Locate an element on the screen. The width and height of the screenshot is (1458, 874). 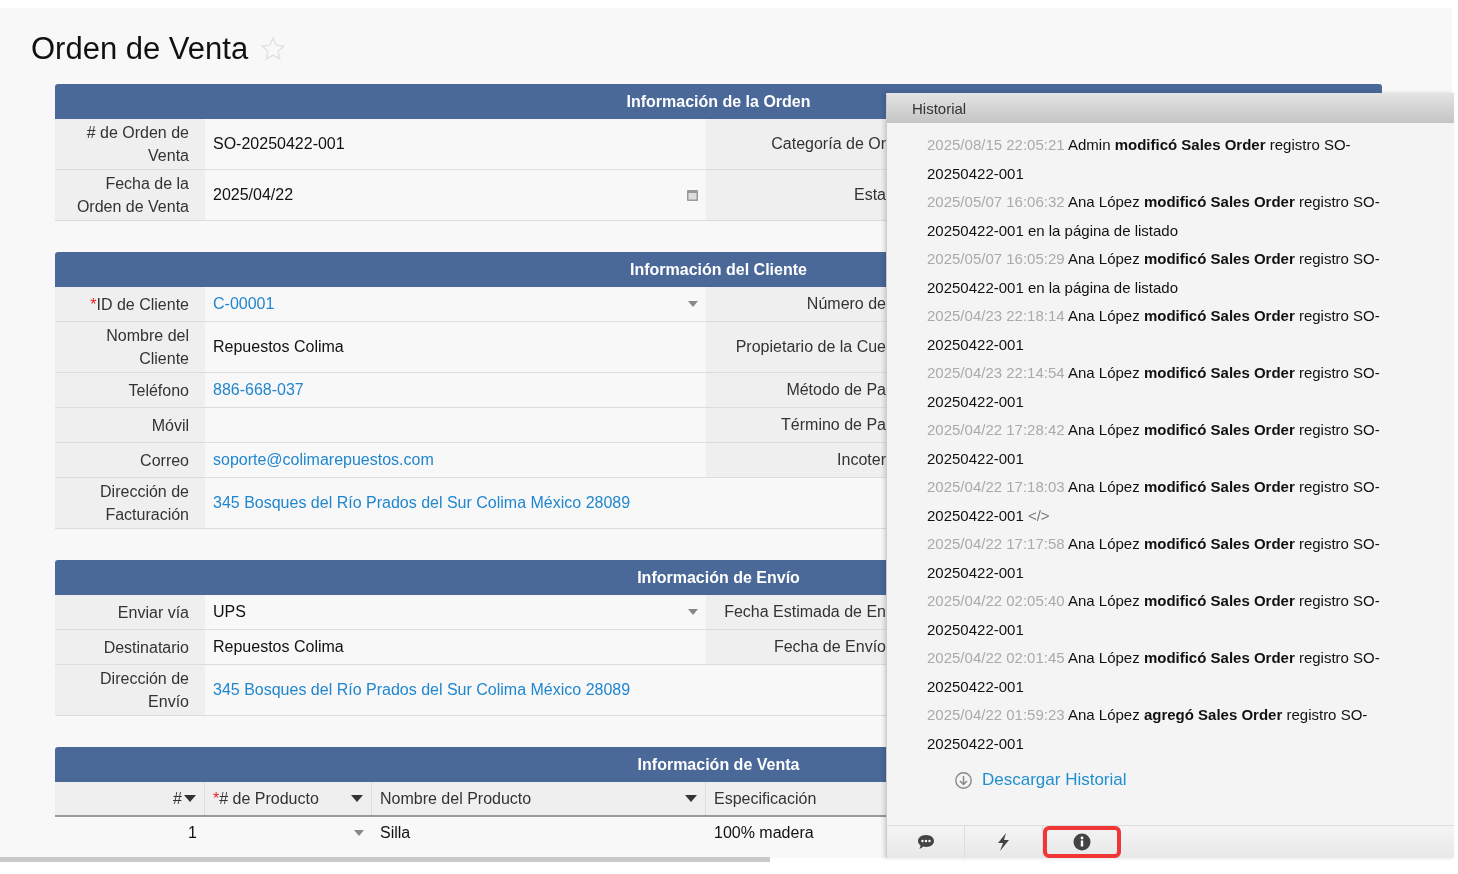
page-title: Orden de Venta is located at coordinates (140, 49).